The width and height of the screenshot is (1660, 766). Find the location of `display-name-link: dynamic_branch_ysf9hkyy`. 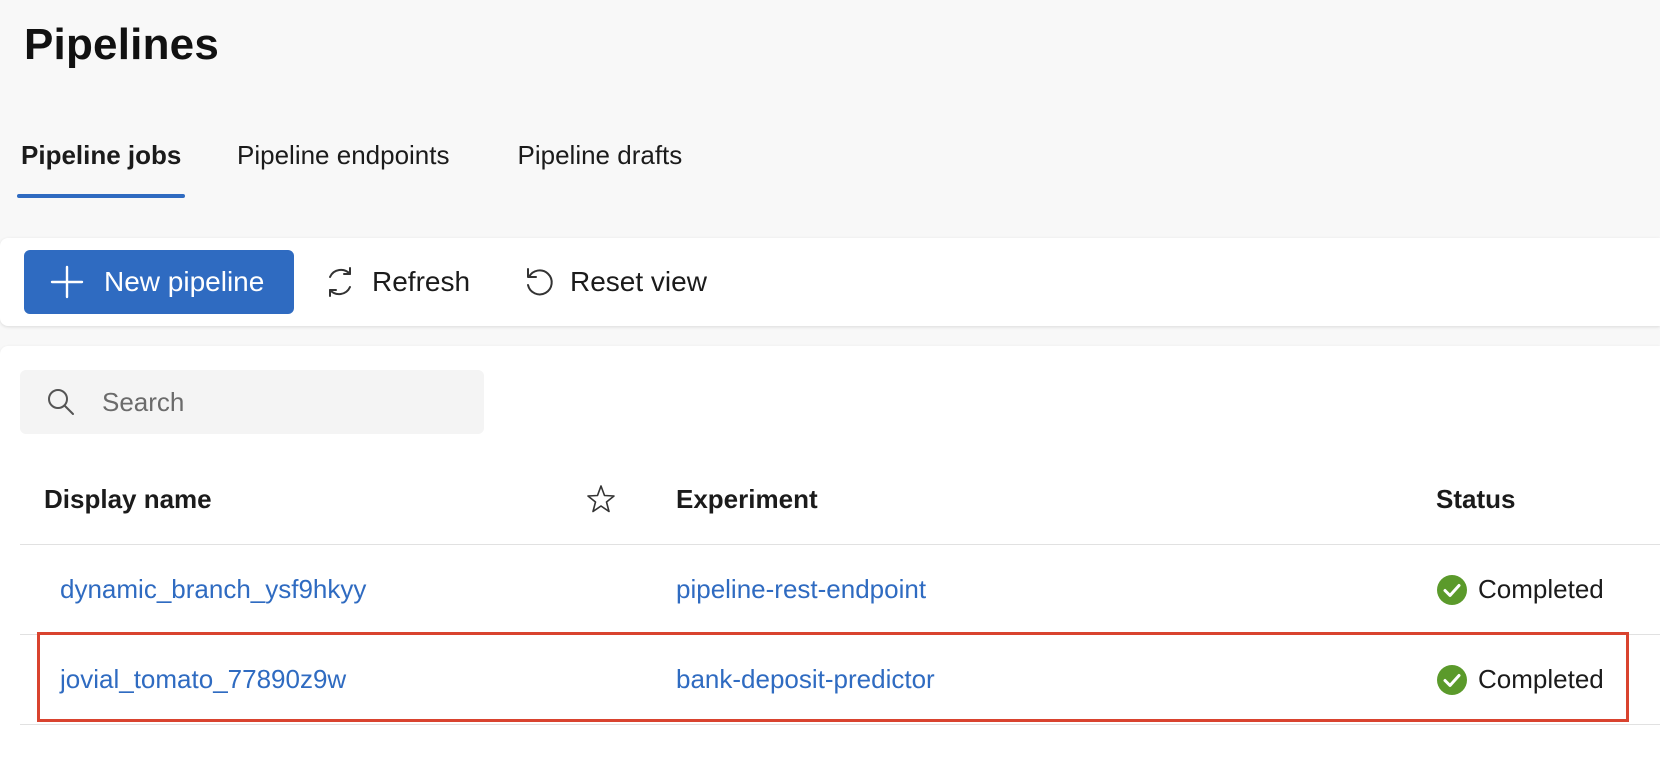

display-name-link: dynamic_branch_ysf9hkyy is located at coordinates (213, 589).